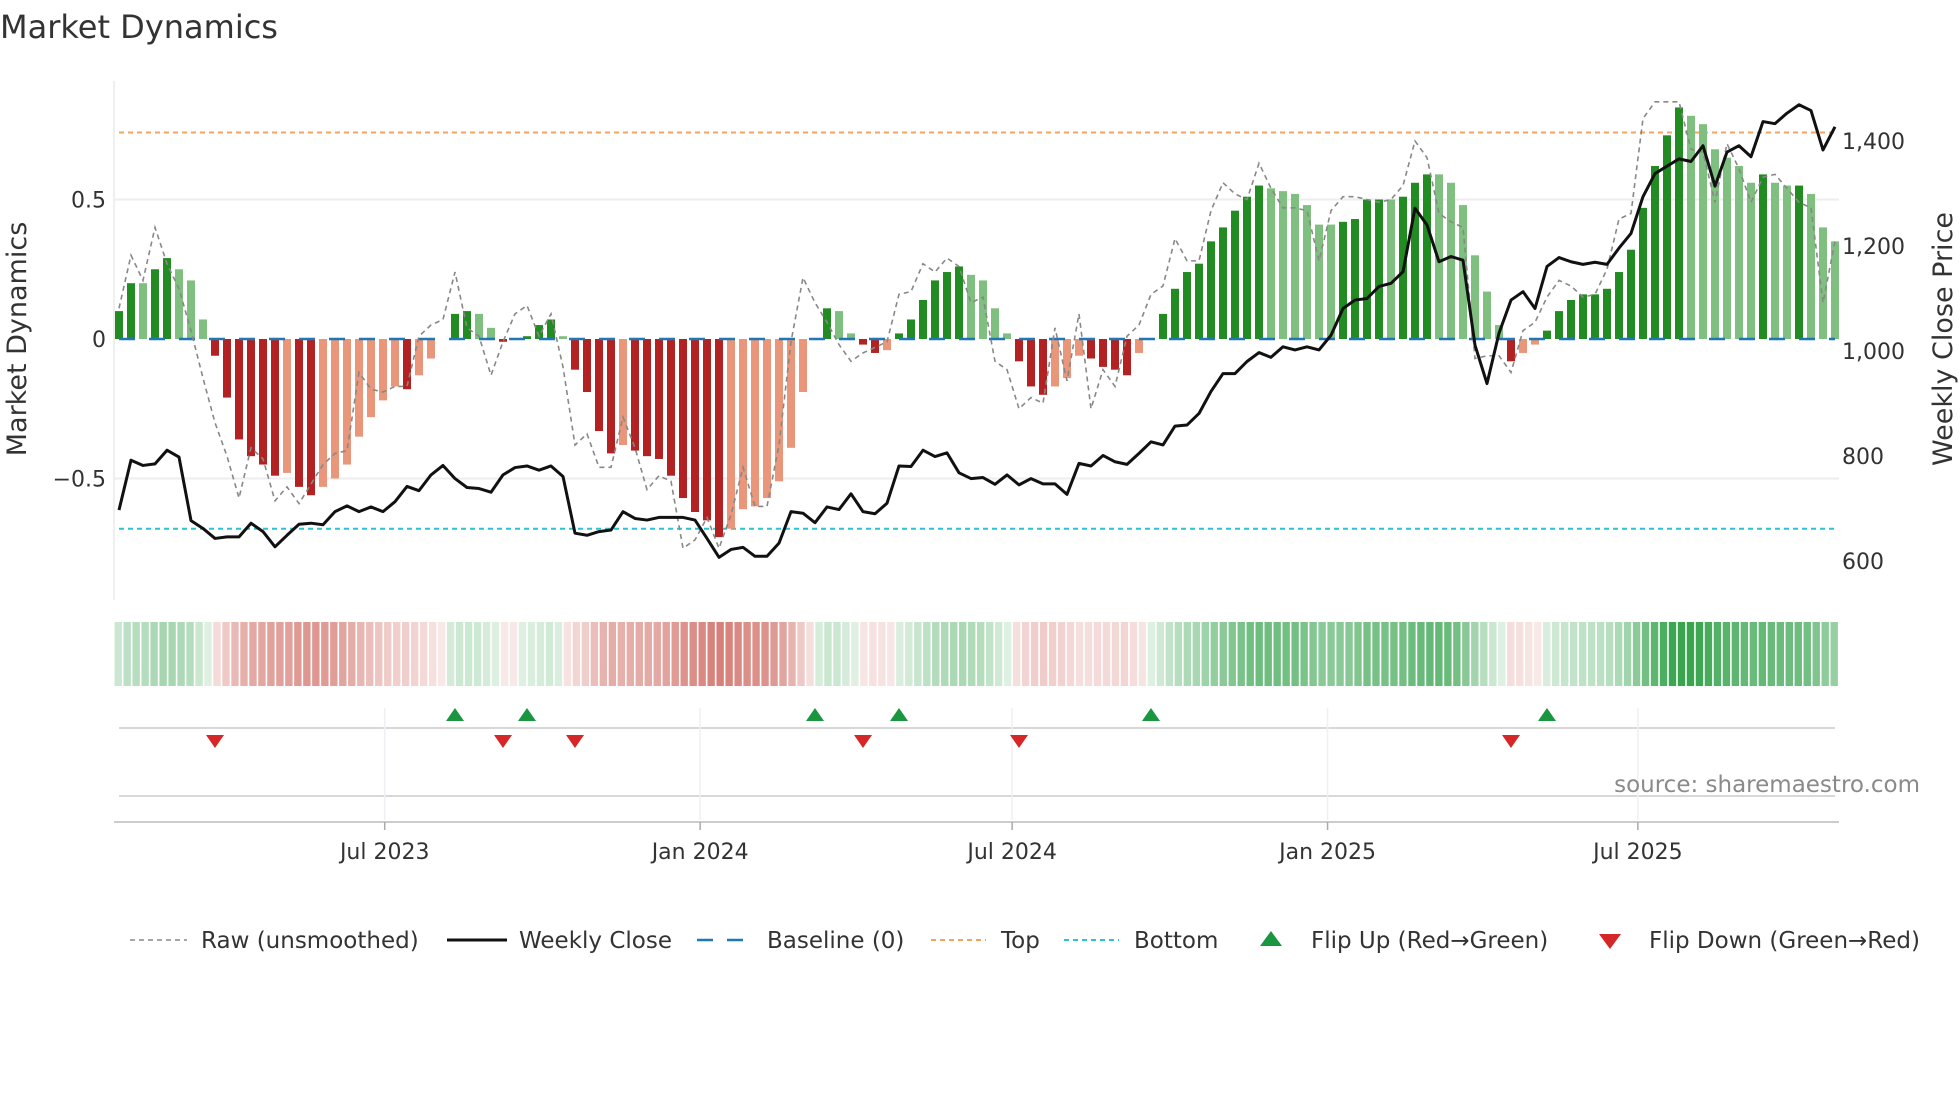  Describe the element at coordinates (815, 714) in the screenshot. I see `flip-up-marker` at that location.